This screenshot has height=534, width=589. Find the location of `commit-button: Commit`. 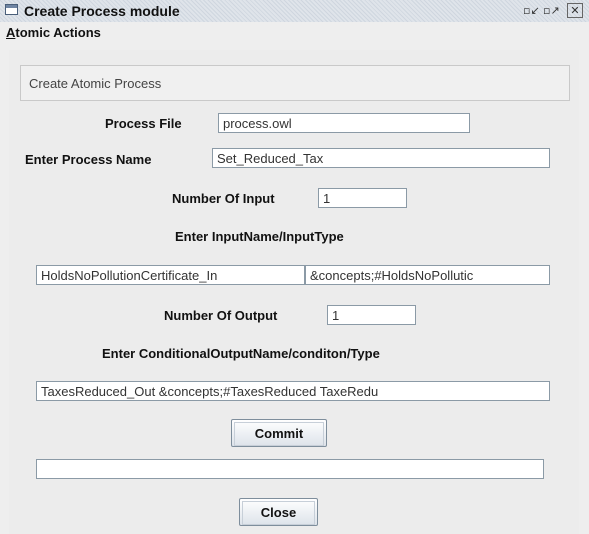

commit-button: Commit is located at coordinates (279, 433).